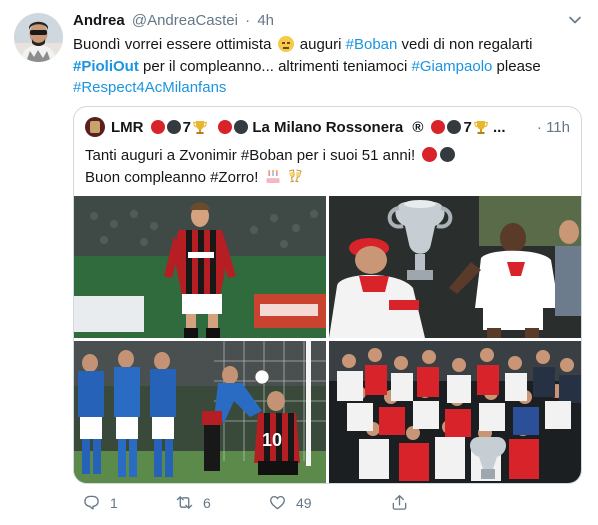  I want to click on quoted-text-line-2: Buon compleanno #Zorro!, so click(172, 177).